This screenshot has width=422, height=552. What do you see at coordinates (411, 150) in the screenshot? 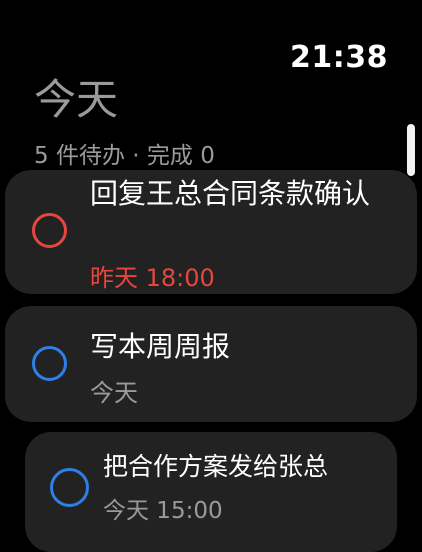
I see `scroll-thumb` at bounding box center [411, 150].